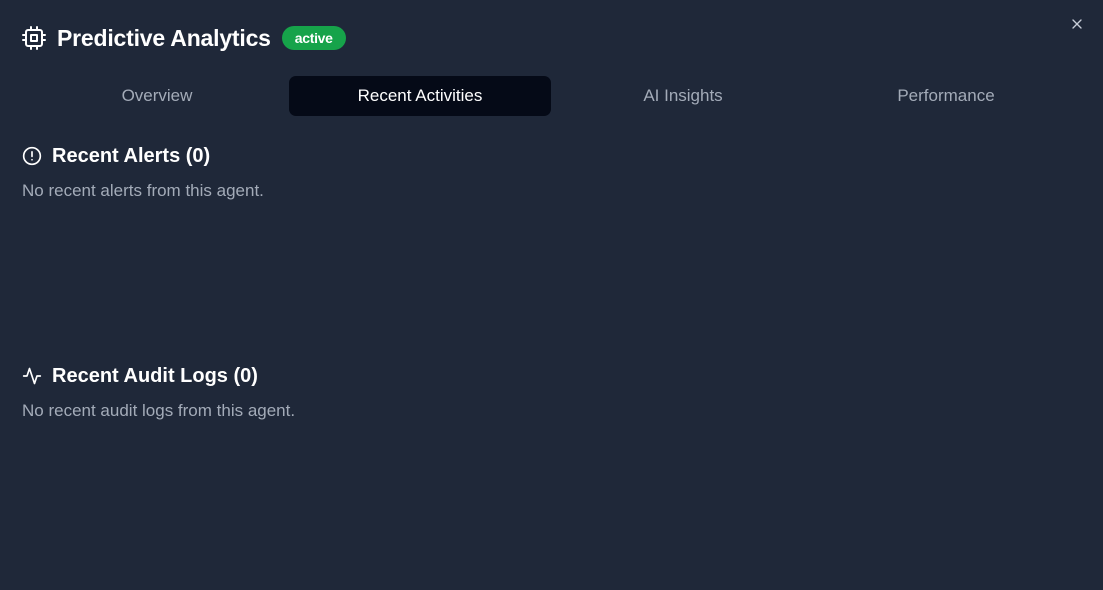 The height and width of the screenshot is (590, 1103). I want to click on recent-audit-logs-header: Recent Audit Logs (0), so click(158, 376).